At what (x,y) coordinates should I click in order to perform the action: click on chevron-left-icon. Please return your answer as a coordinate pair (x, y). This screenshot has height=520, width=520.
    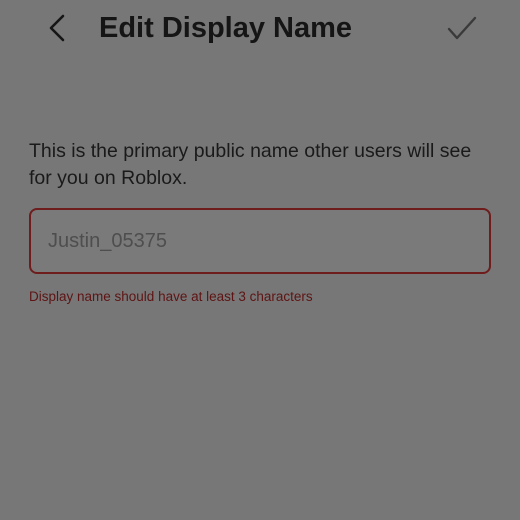
    Looking at the image, I should click on (58, 28).